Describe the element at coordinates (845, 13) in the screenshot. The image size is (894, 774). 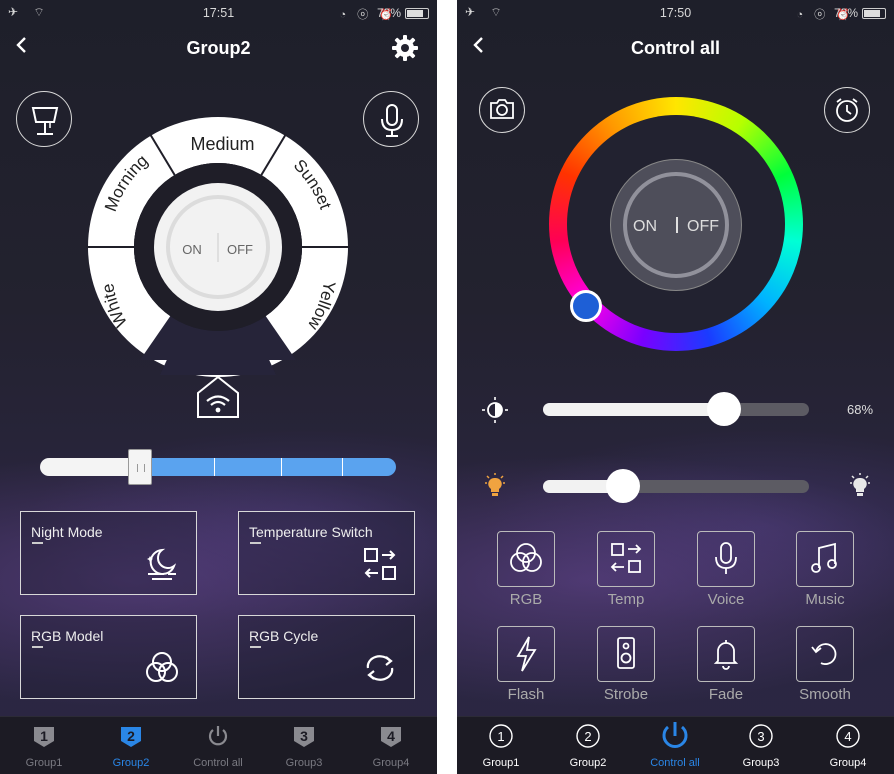
I see `battery-percent: 73%` at that location.